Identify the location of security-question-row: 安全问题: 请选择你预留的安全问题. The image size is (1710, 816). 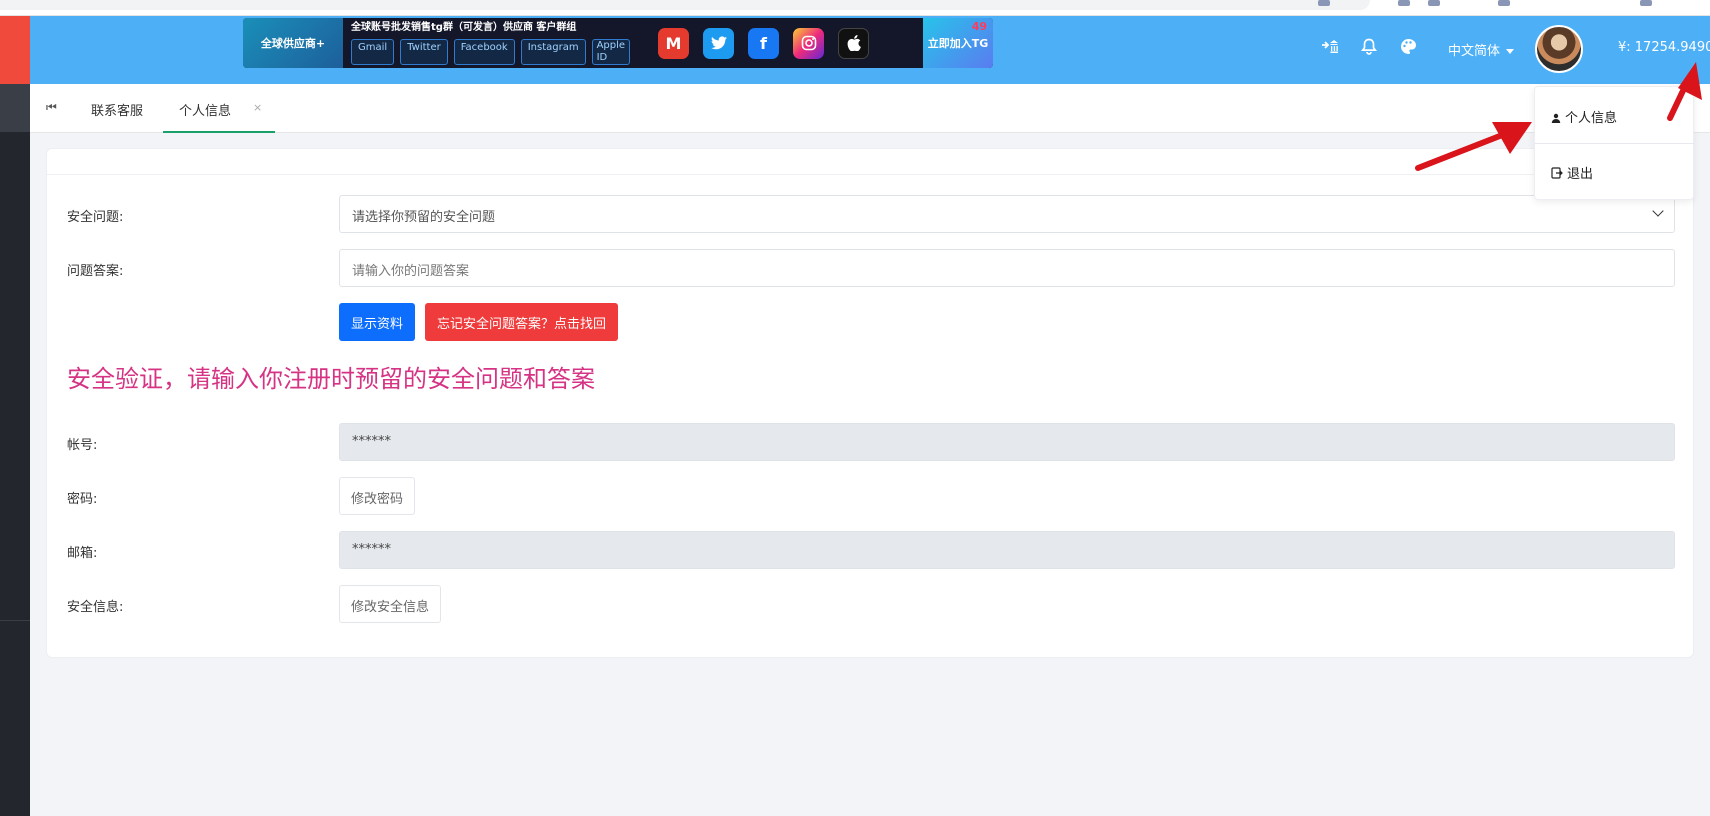
(871, 214).